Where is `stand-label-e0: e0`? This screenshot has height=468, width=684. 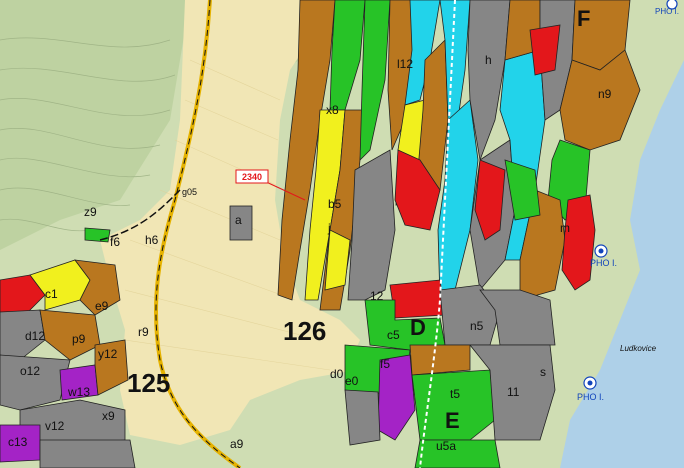
stand-label-e0: e0 is located at coordinates (352, 381).